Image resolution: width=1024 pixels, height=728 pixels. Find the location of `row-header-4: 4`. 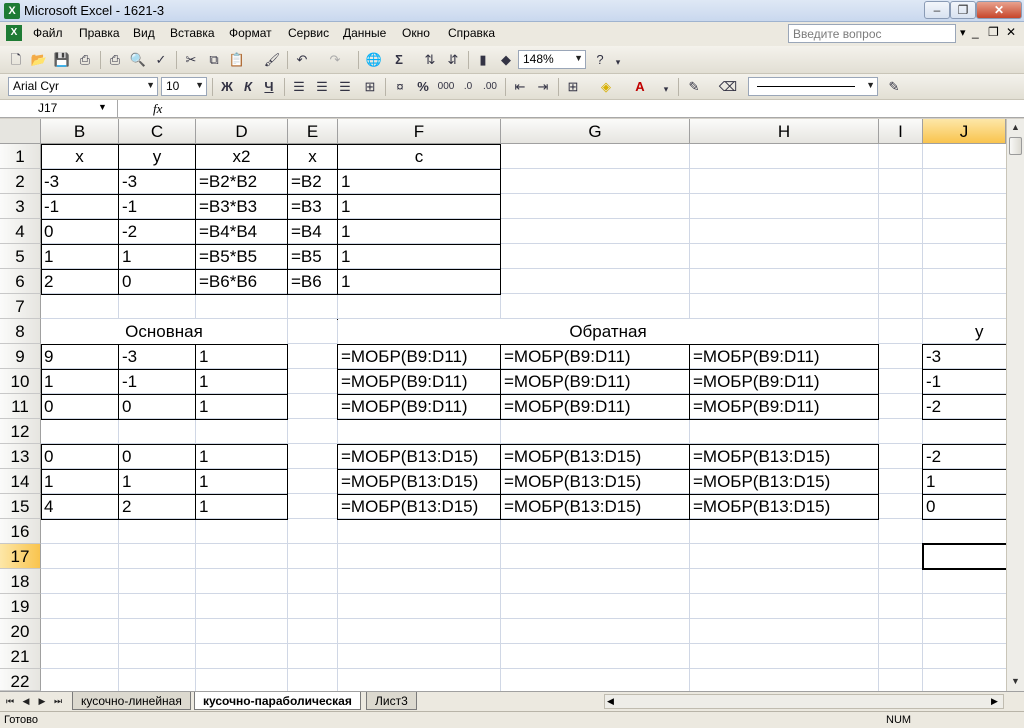

row-header-4: 4 is located at coordinates (20, 231).